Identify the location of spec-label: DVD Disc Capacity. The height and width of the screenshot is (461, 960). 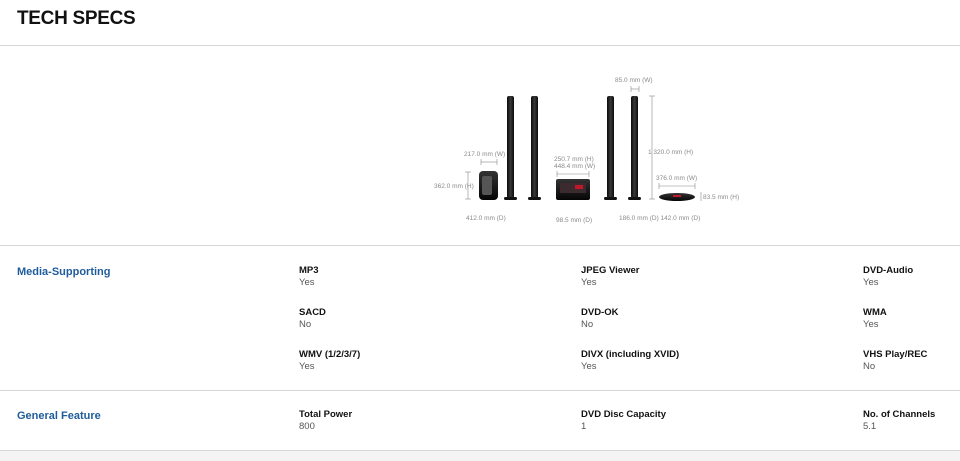
(624, 414).